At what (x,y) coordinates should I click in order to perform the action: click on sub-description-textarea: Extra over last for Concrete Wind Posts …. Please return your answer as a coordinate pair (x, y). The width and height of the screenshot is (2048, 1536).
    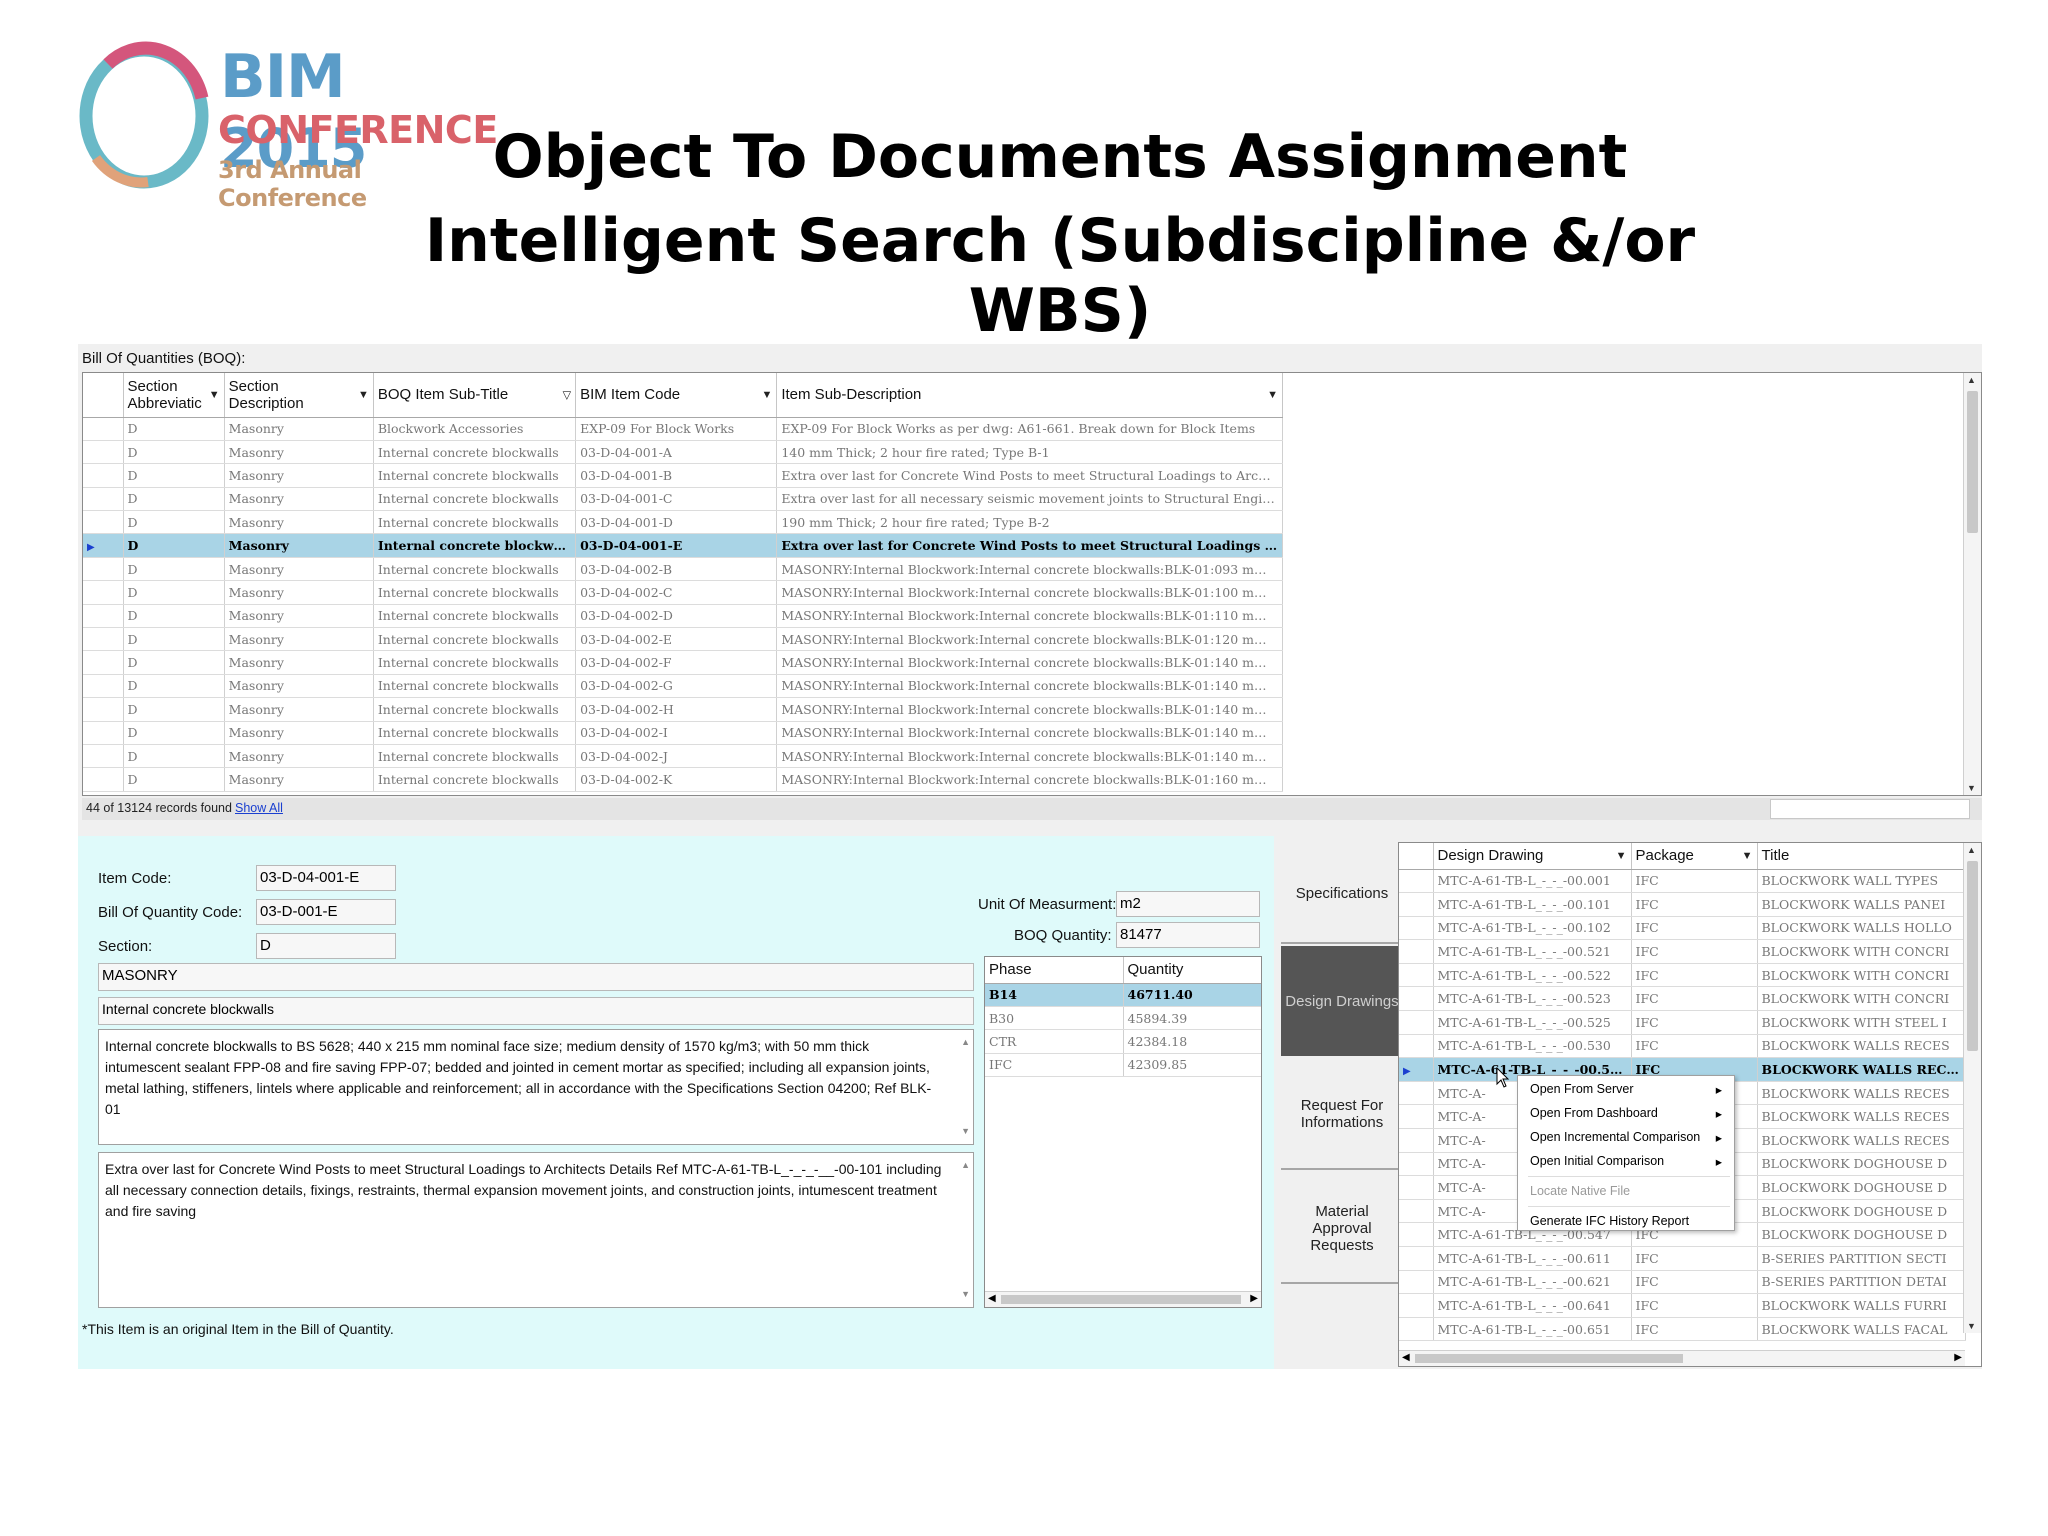
    Looking at the image, I should click on (536, 1230).